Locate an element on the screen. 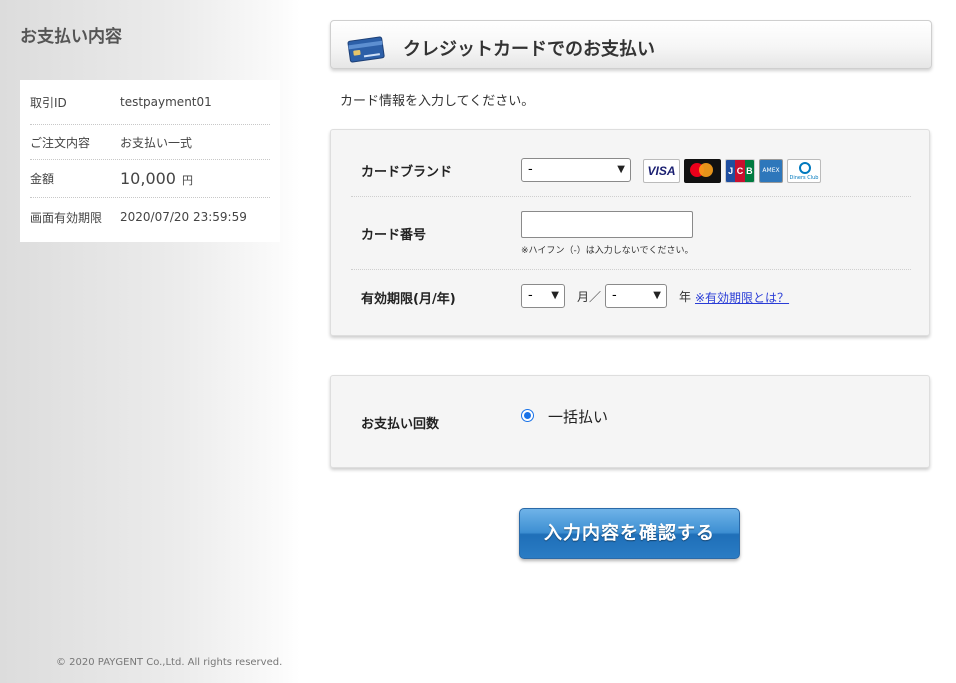  payment-count-label: お支払い回数 is located at coordinates (400, 424).